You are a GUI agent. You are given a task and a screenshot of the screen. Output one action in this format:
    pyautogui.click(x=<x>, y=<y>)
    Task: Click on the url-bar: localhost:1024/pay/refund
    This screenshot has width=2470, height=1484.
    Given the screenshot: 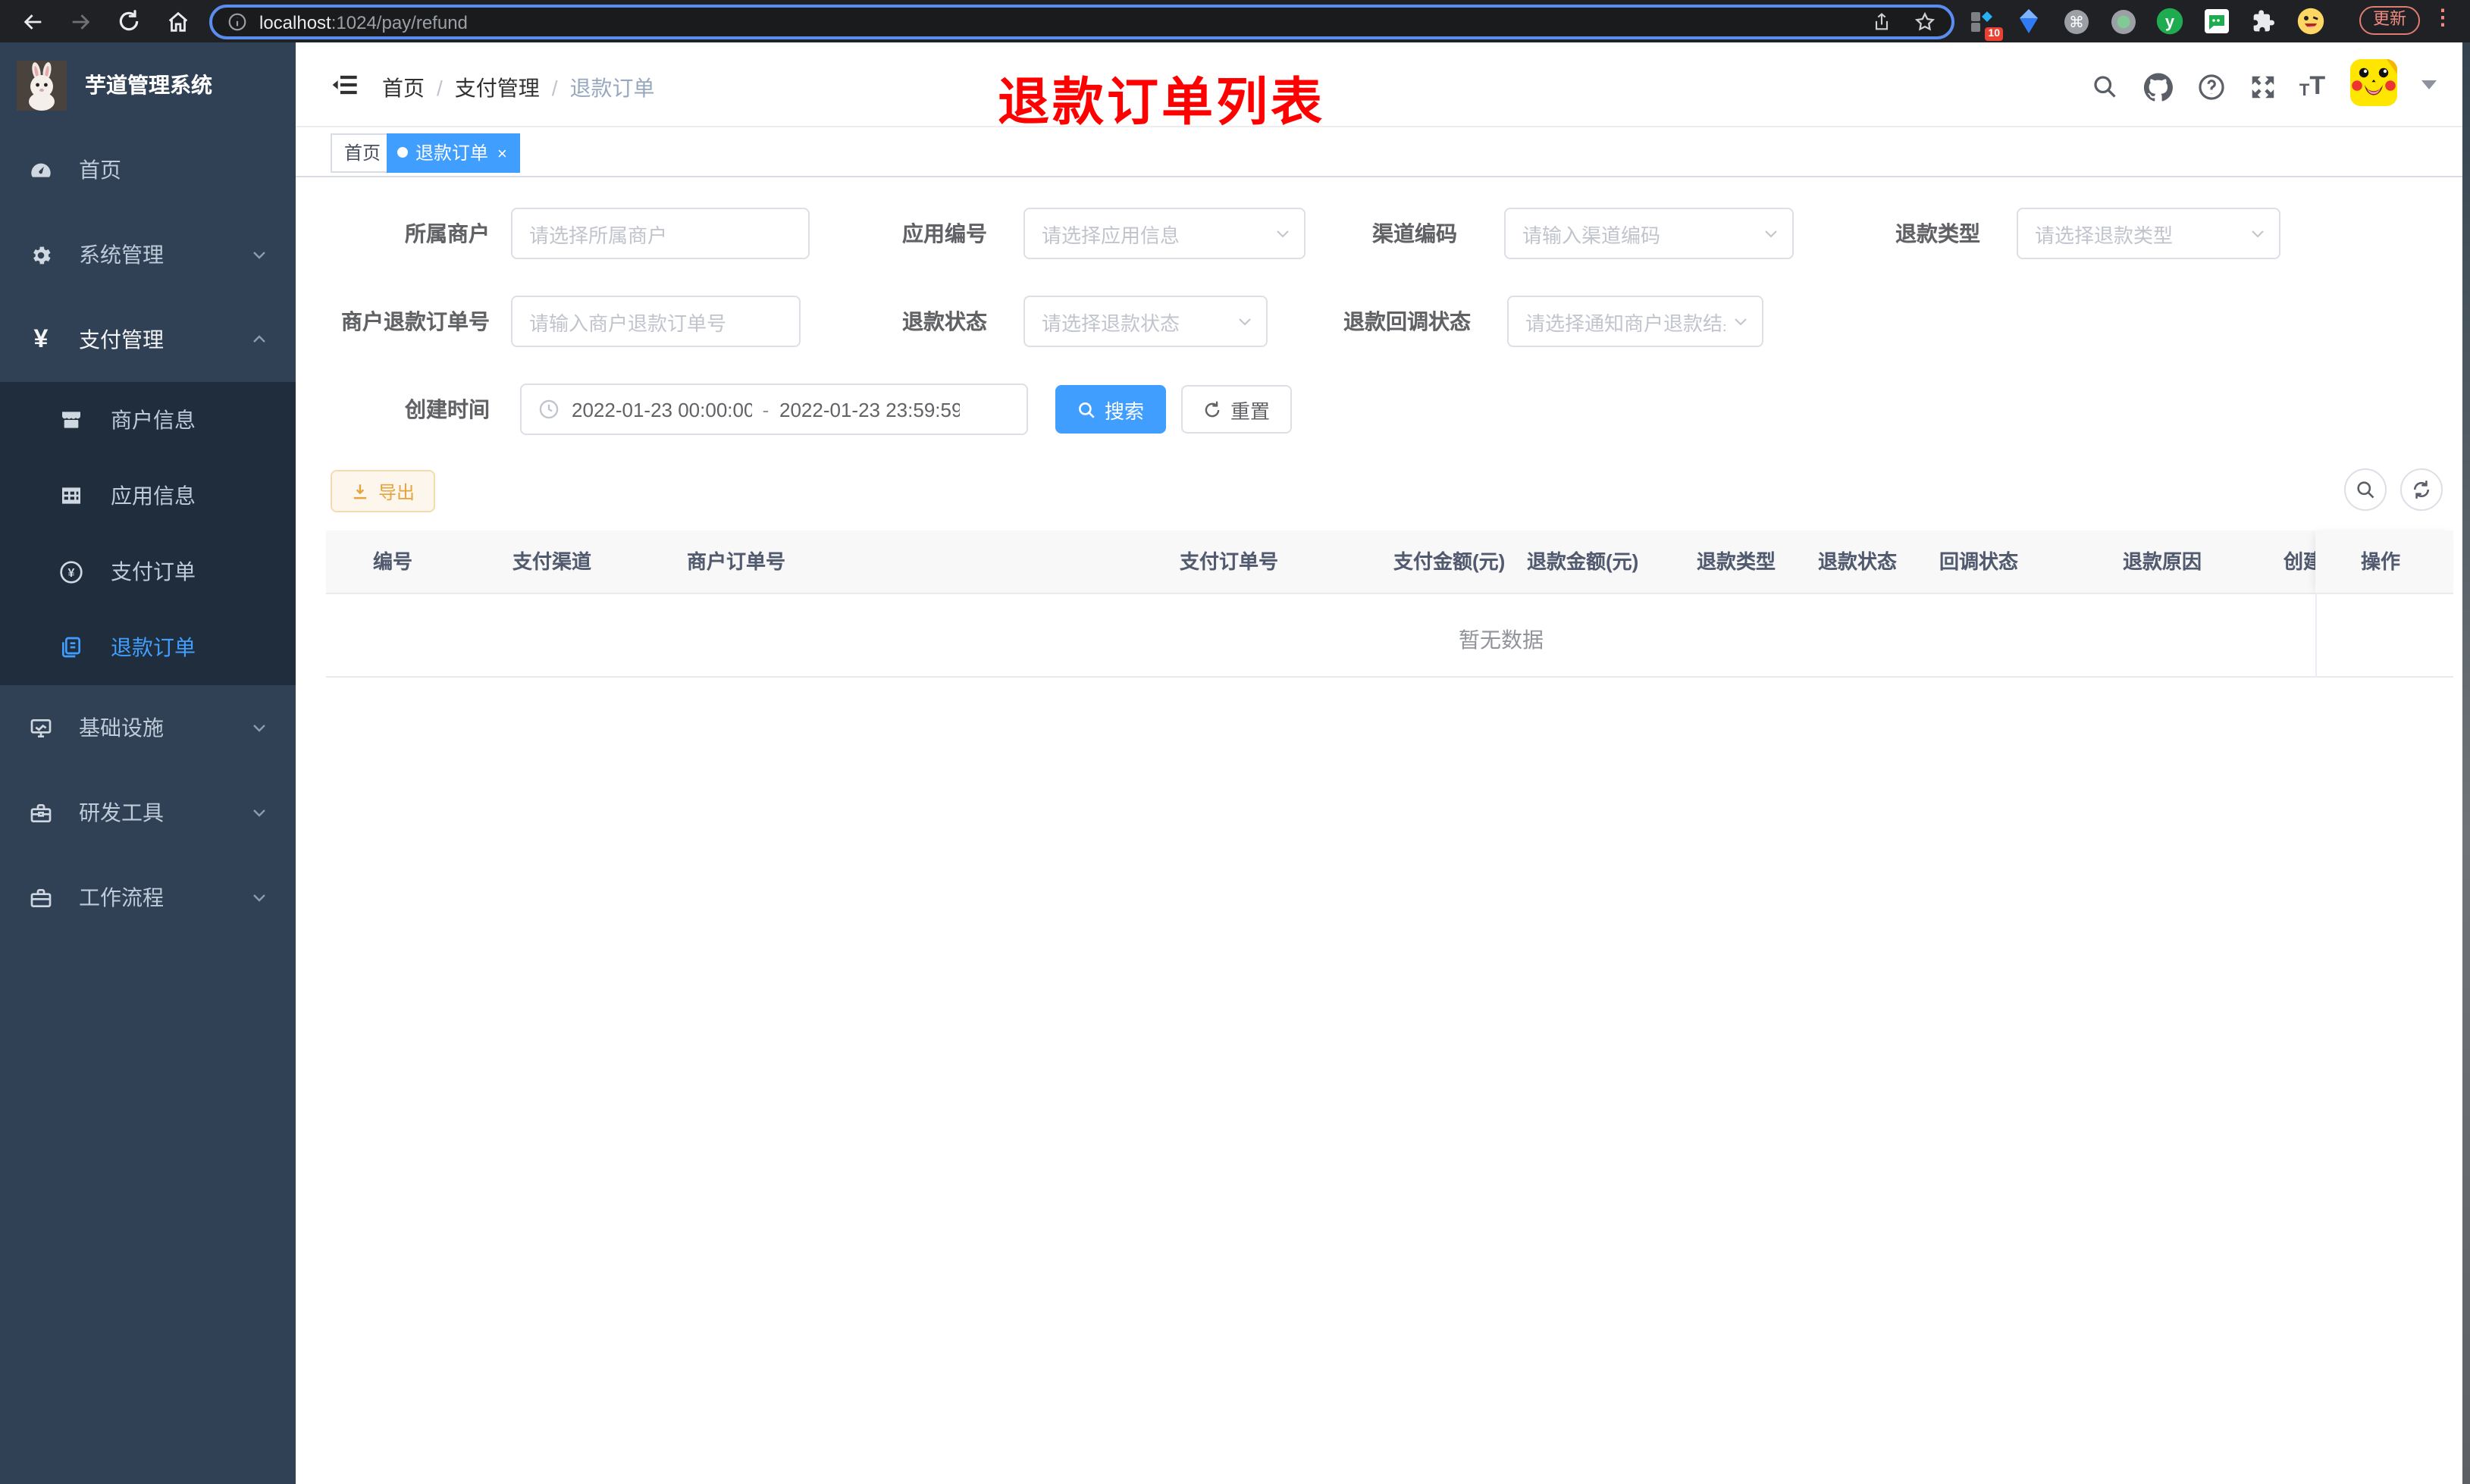 What is the action you would take?
    pyautogui.click(x=1081, y=22)
    